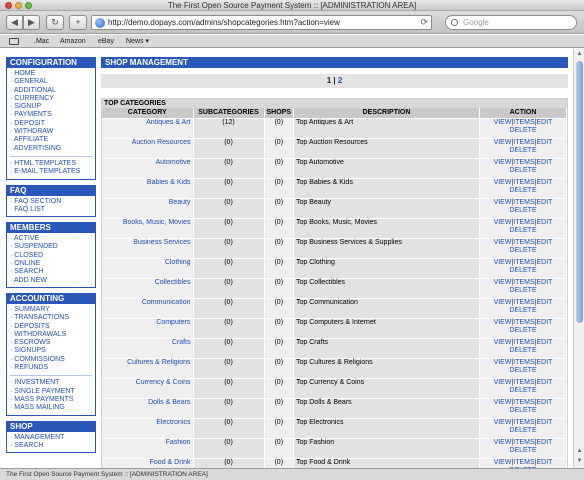 The image size is (584, 480). Describe the element at coordinates (51, 360) in the screenshot. I see `sidebar-item-commissions: COMMISSIONS` at that location.